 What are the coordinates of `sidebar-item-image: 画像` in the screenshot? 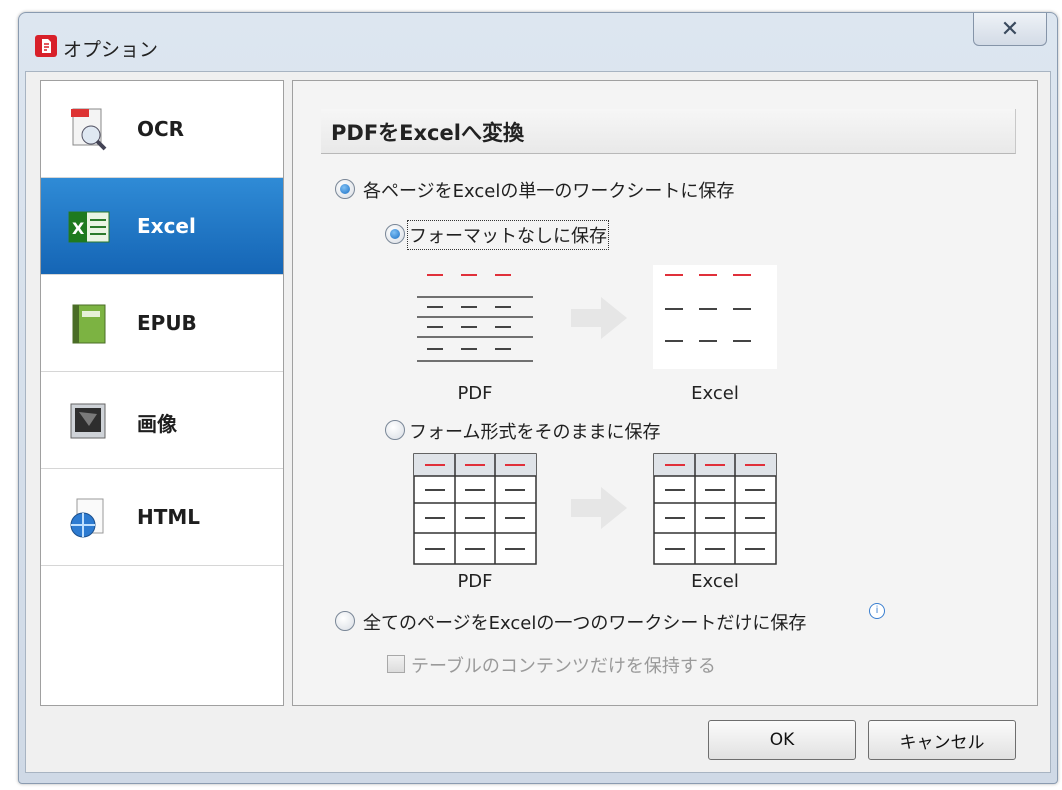 It's located at (162, 420).